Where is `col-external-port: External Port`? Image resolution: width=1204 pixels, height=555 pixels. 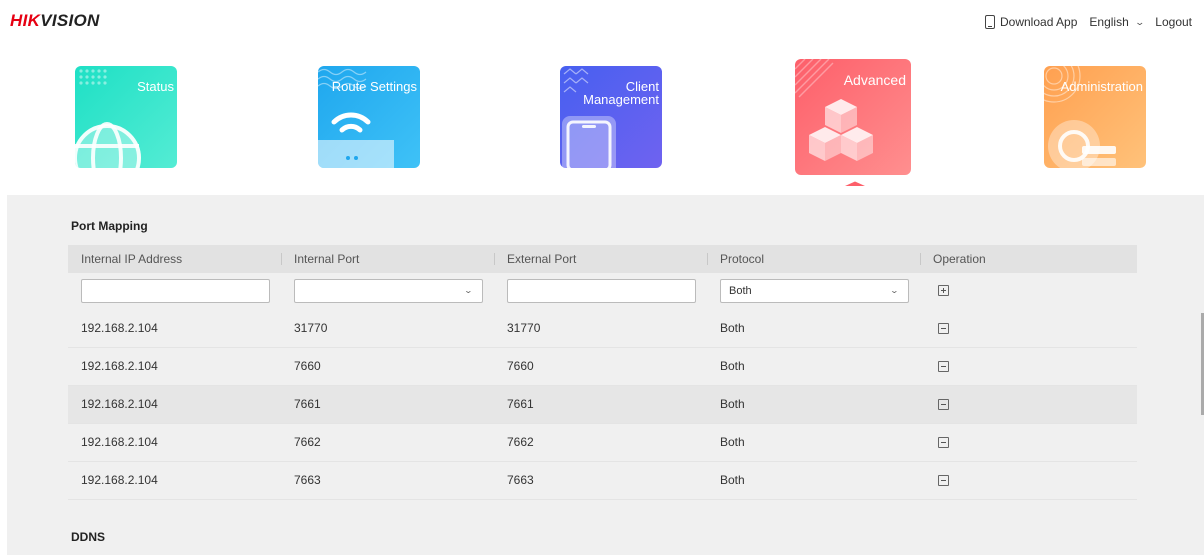 col-external-port: External Port is located at coordinates (600, 259).